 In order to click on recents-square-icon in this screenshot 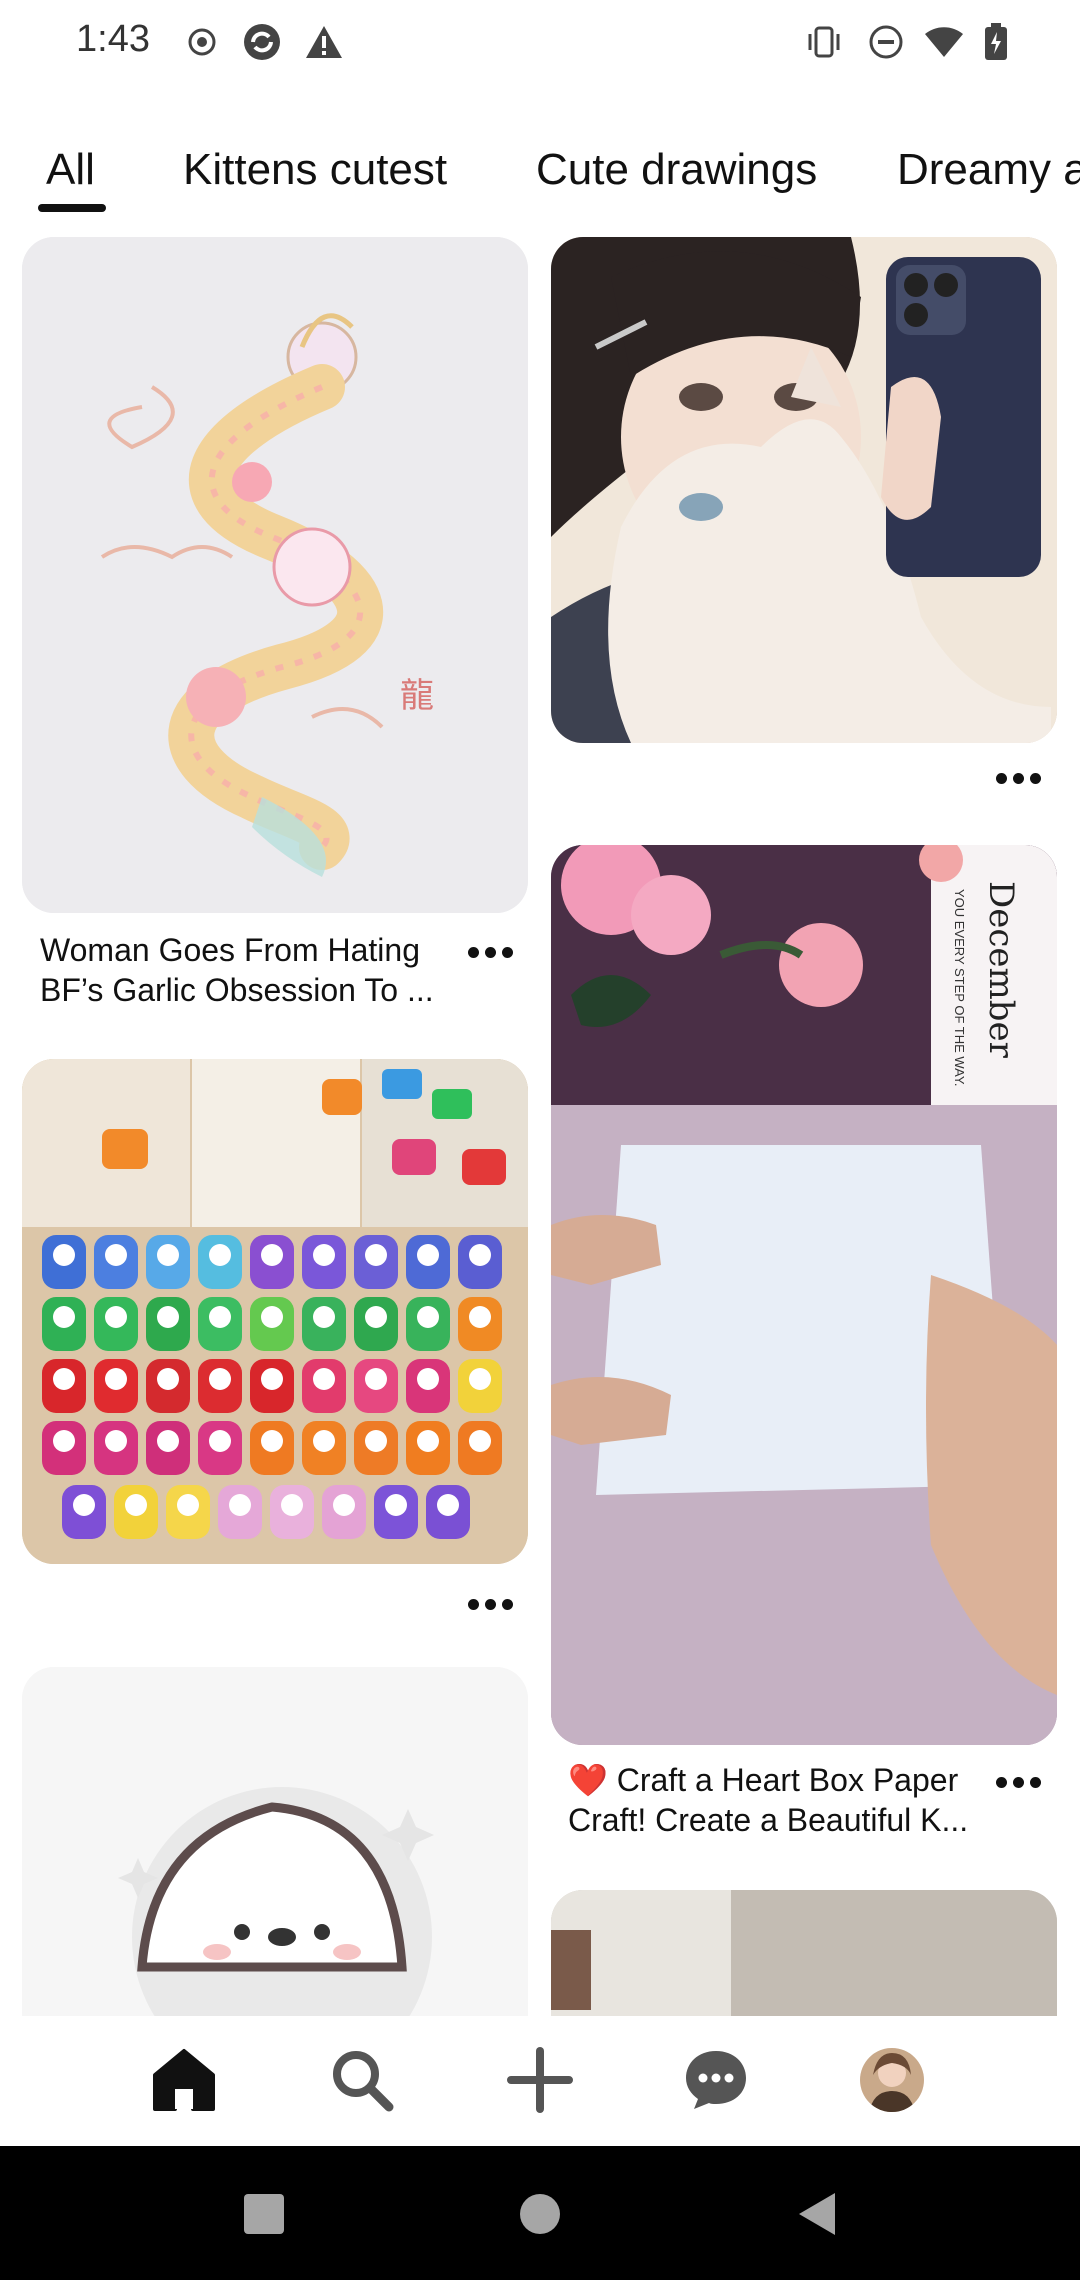, I will do `click(264, 2214)`.